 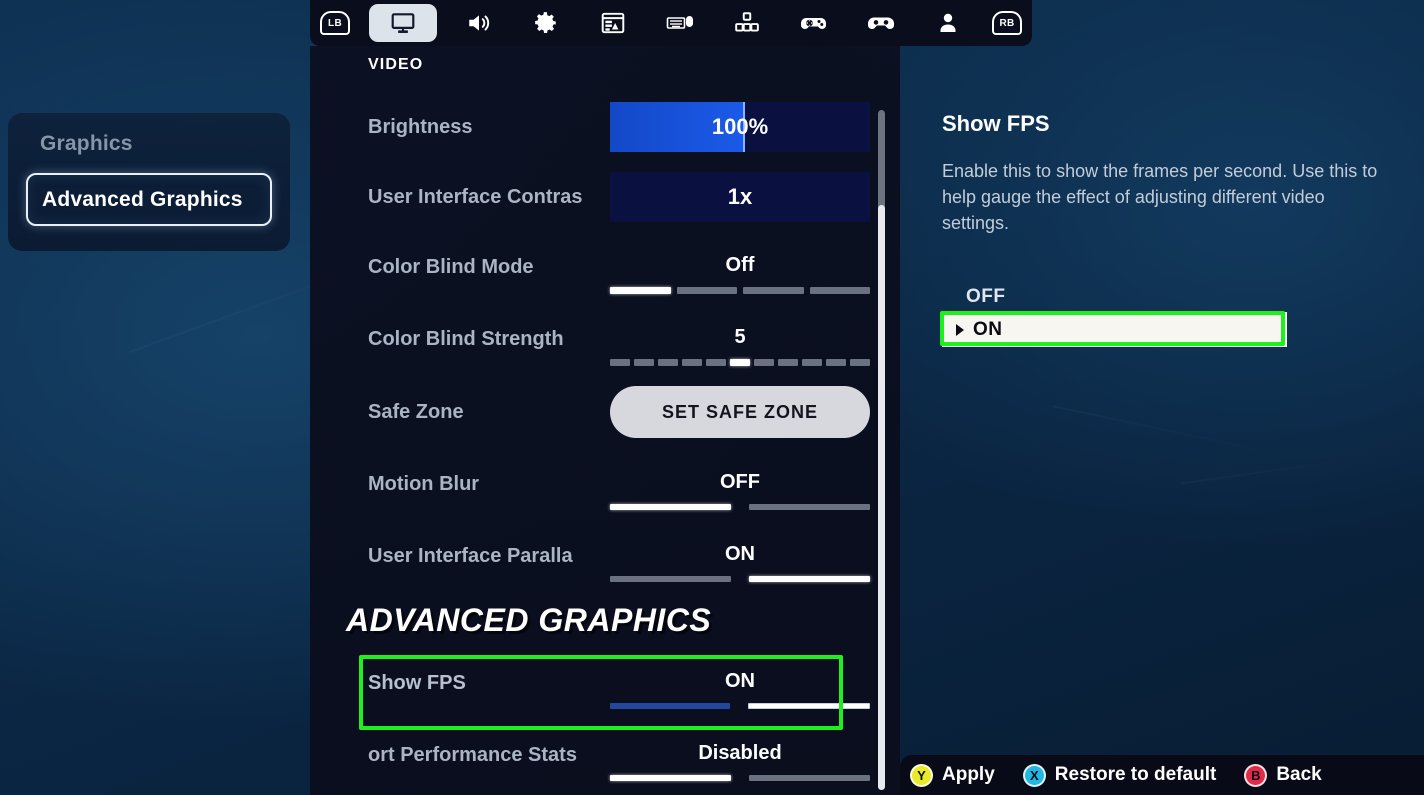 I want to click on section-label-video: VIDEO, so click(x=396, y=64).